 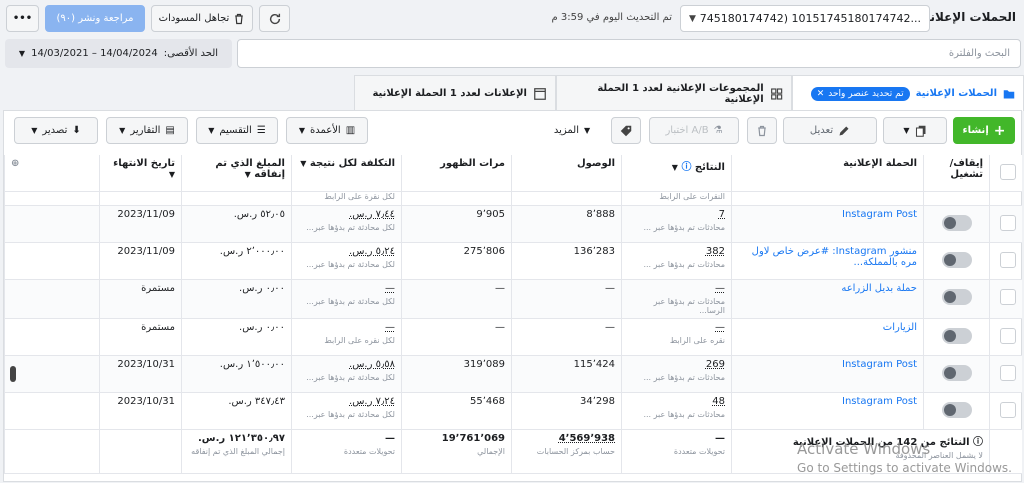 I want to click on review-publish-button: مراجعة ونشر (٩٠), so click(x=95, y=18).